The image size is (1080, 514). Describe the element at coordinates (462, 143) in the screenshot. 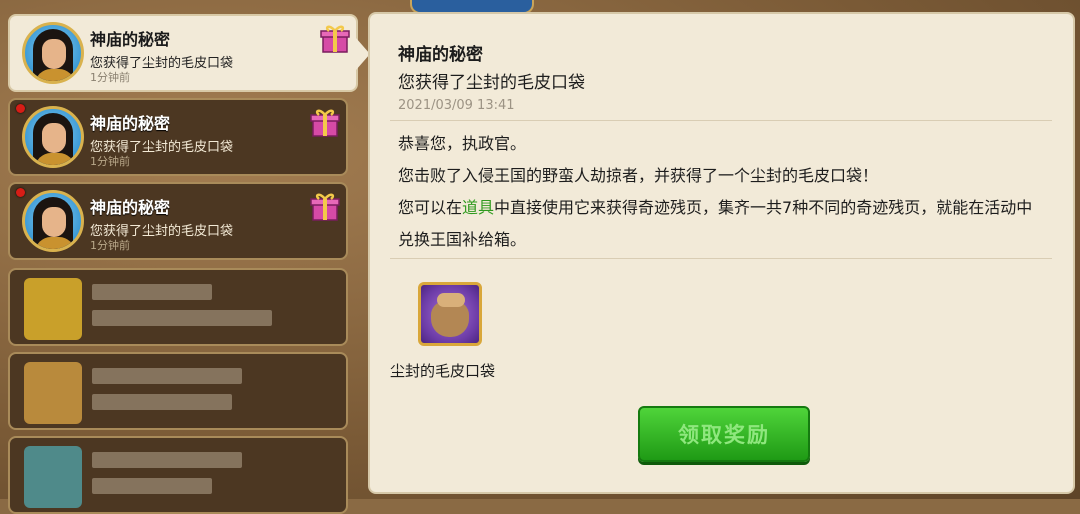

I see `body-line: 恭喜您，执政官。` at that location.